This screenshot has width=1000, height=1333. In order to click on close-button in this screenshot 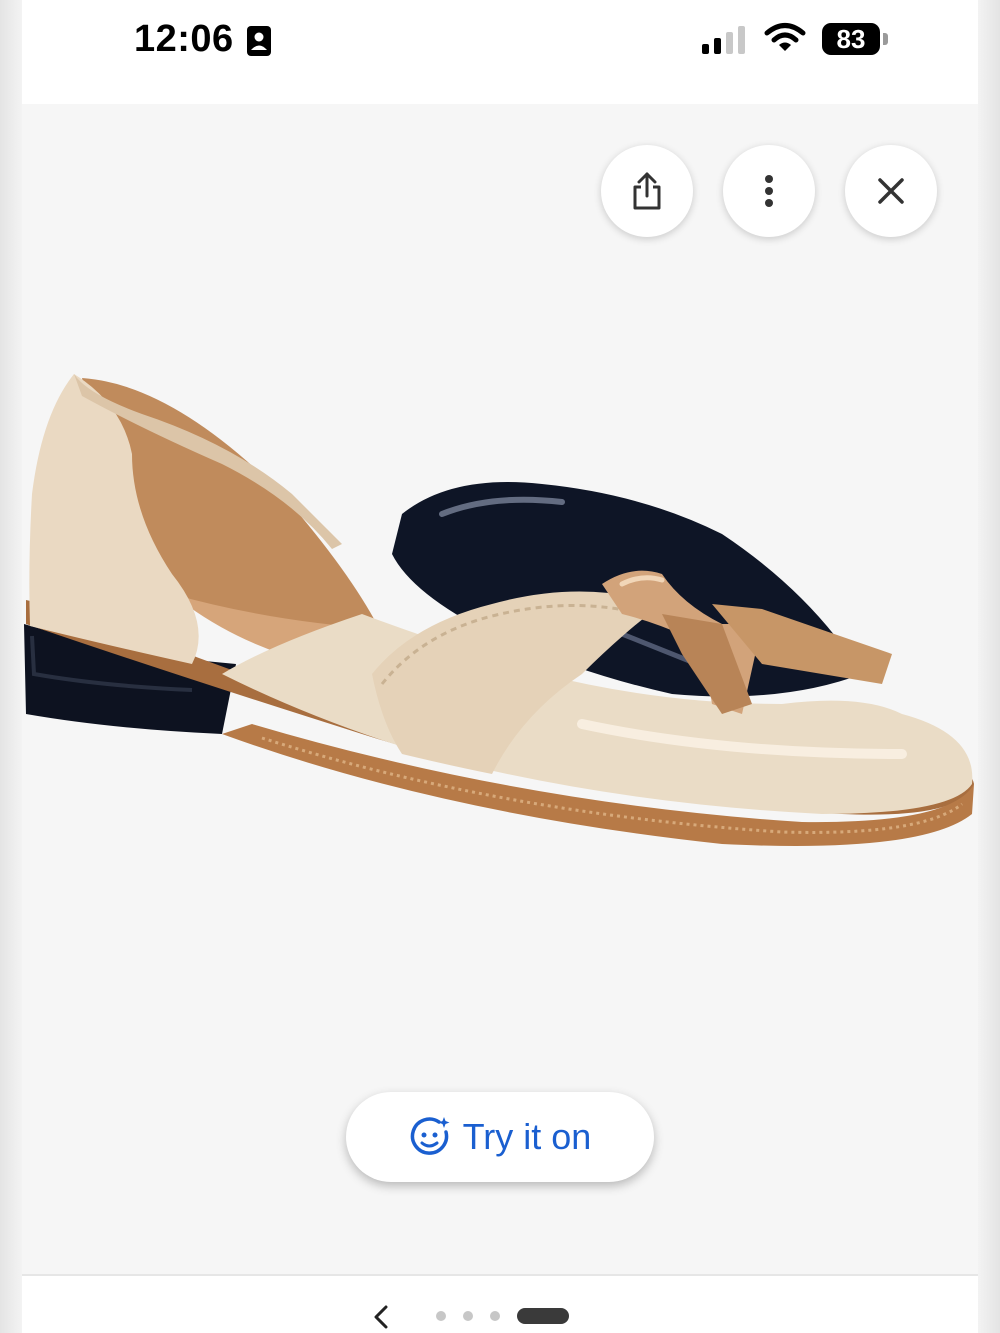, I will do `click(891, 191)`.